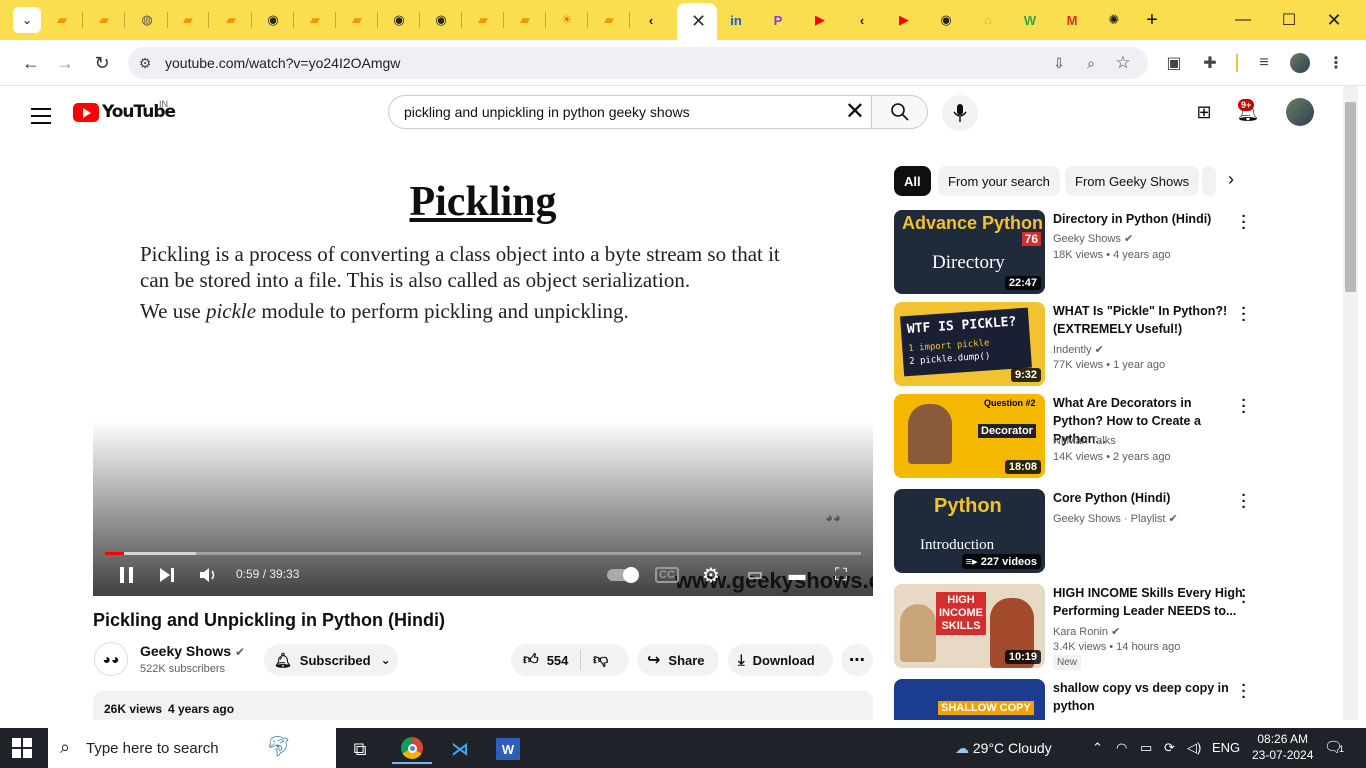  What do you see at coordinates (41, 113) in the screenshot?
I see `hamburger-menu-icon` at bounding box center [41, 113].